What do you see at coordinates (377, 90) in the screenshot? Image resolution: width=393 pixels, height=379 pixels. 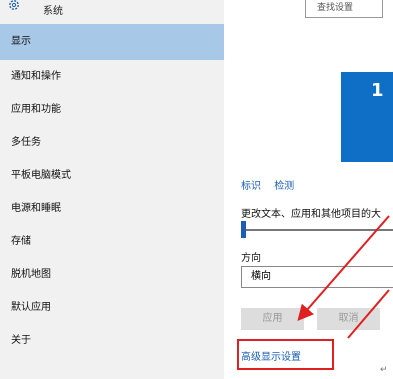 I see `monitor-number: 1` at bounding box center [377, 90].